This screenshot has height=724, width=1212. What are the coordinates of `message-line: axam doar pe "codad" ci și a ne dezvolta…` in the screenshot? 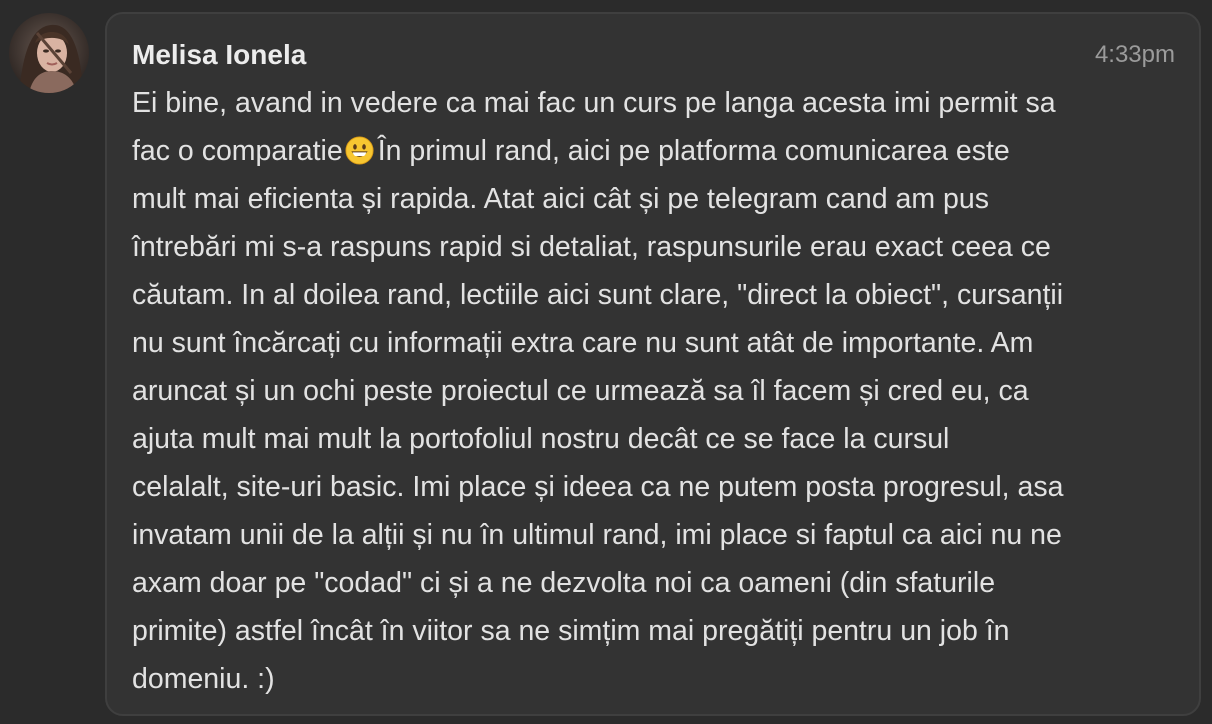 It's located at (564, 583).